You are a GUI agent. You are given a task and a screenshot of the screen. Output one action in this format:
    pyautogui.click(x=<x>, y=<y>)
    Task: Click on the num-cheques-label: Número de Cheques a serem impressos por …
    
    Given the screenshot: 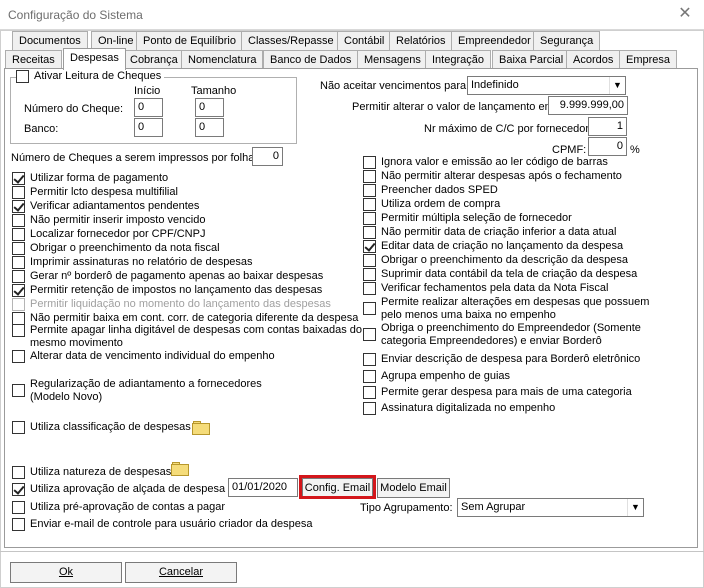 What is the action you would take?
    pyautogui.click(x=134, y=158)
    